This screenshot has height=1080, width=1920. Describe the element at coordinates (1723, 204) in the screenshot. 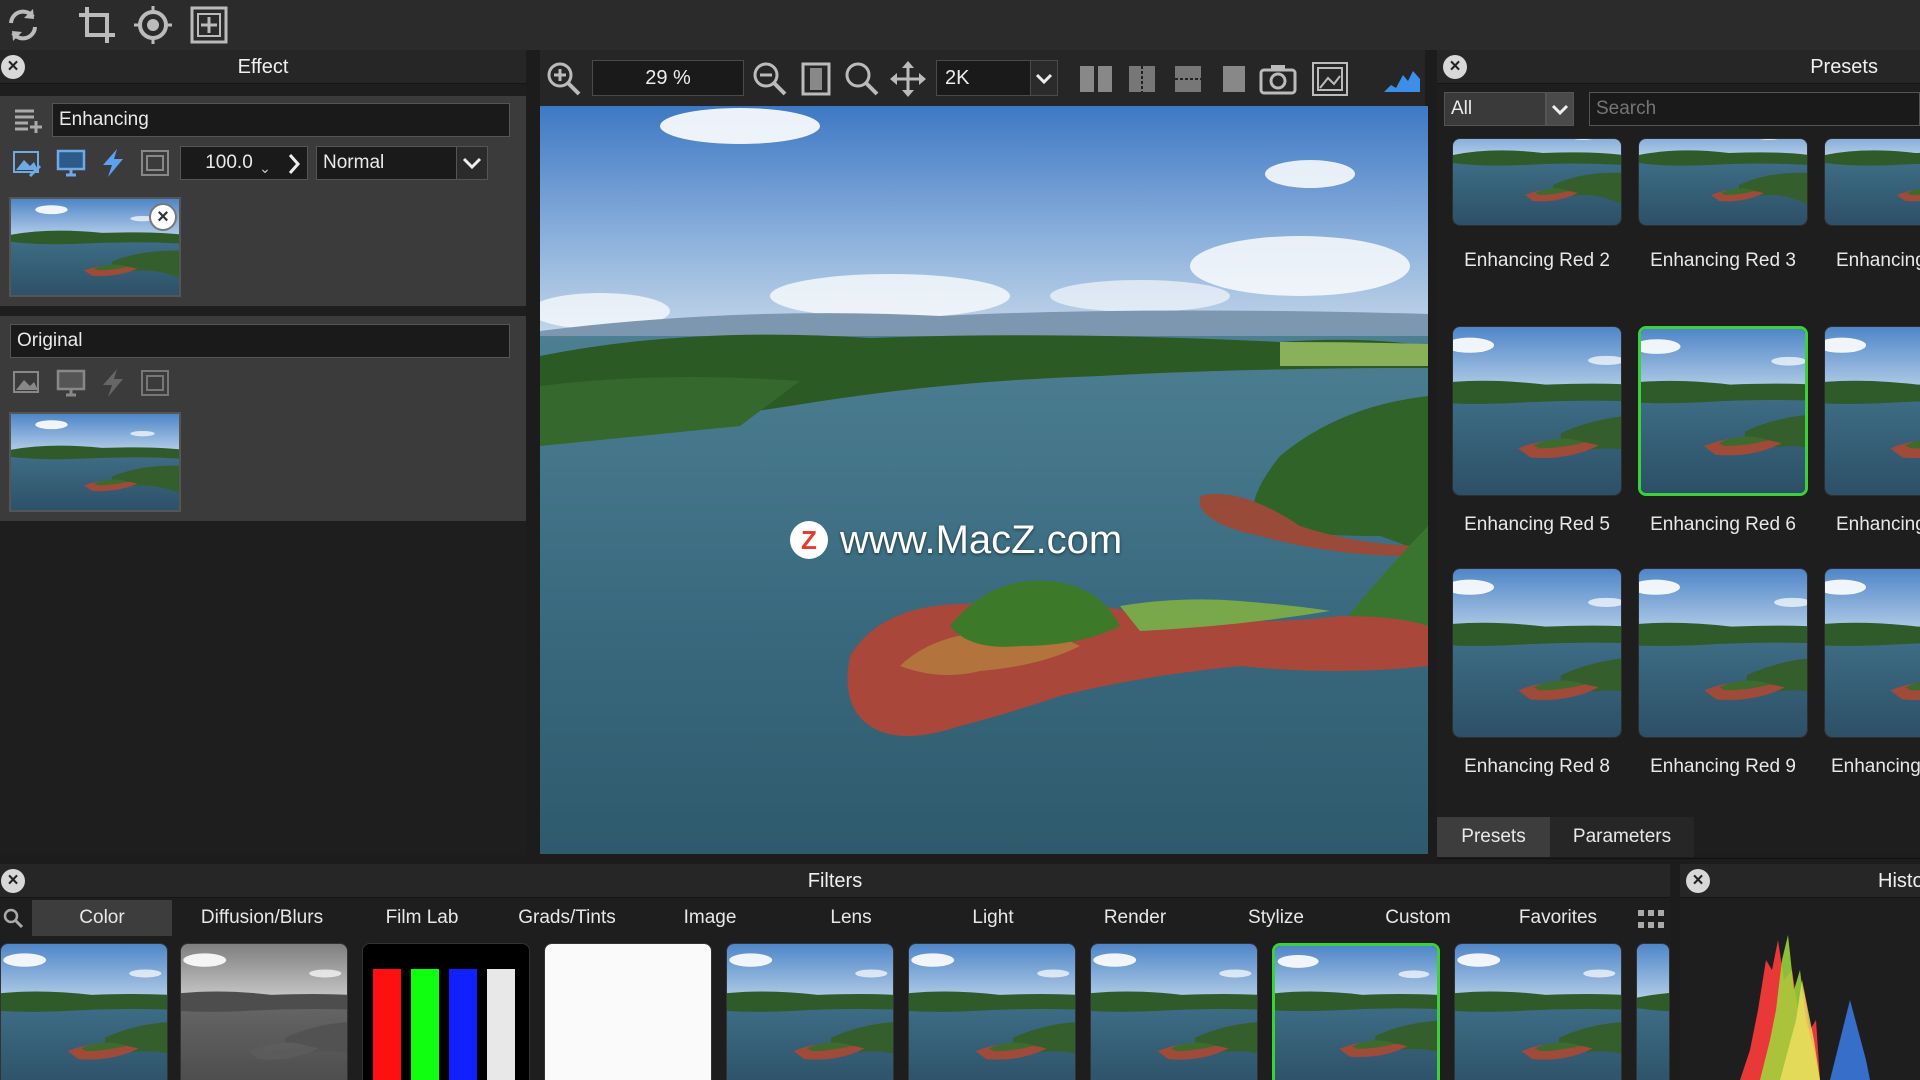

I see `preset-card: Enhancing Red 3` at that location.